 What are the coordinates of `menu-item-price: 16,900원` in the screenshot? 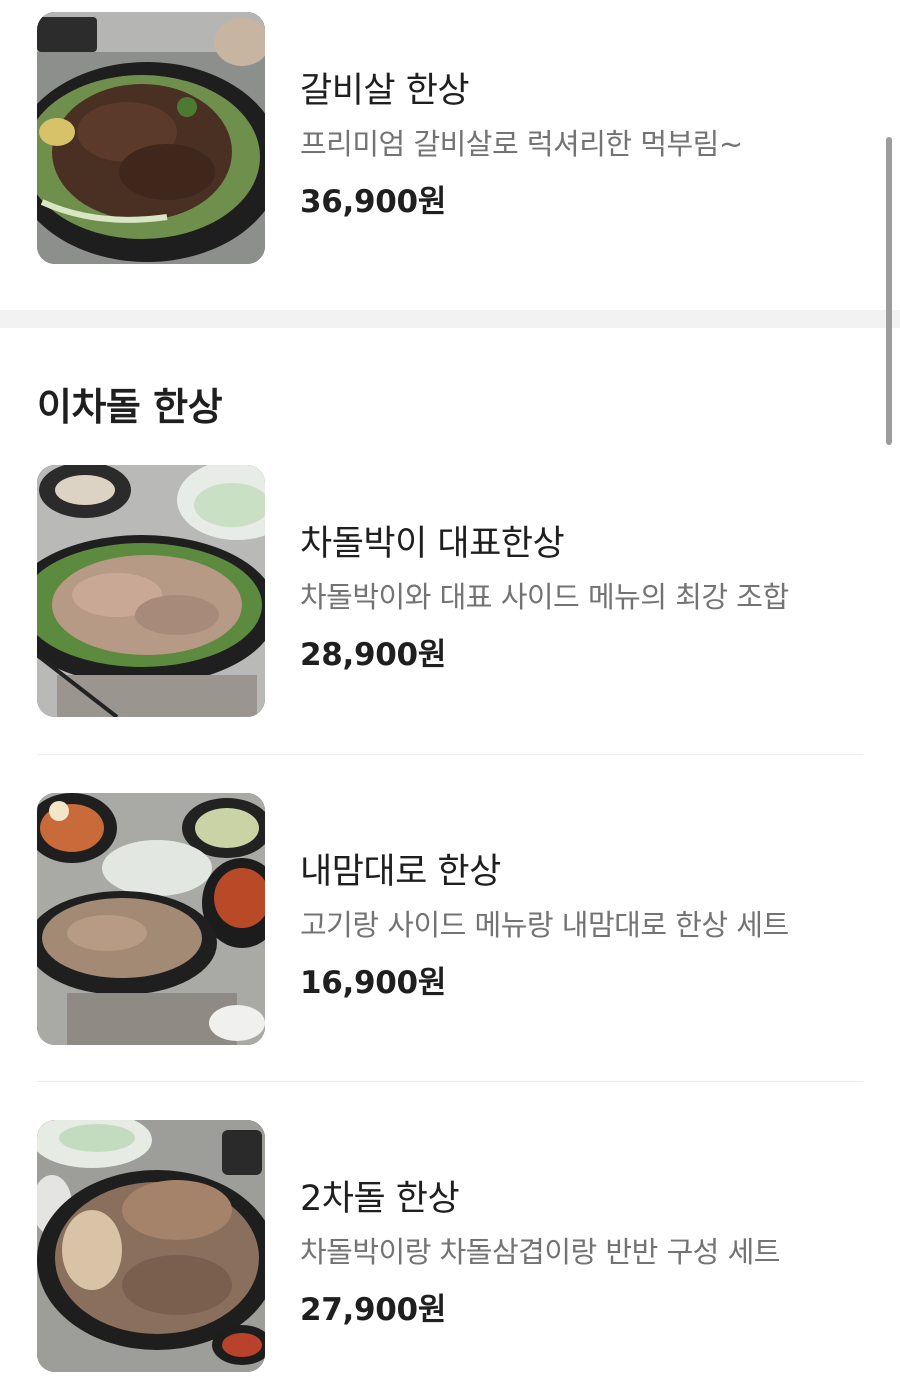 It's located at (373, 983).